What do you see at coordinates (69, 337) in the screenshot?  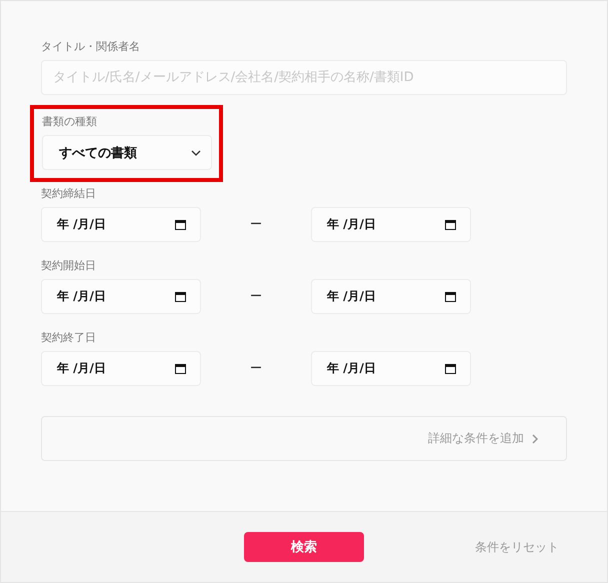 I see `field-label: 契約終了日` at bounding box center [69, 337].